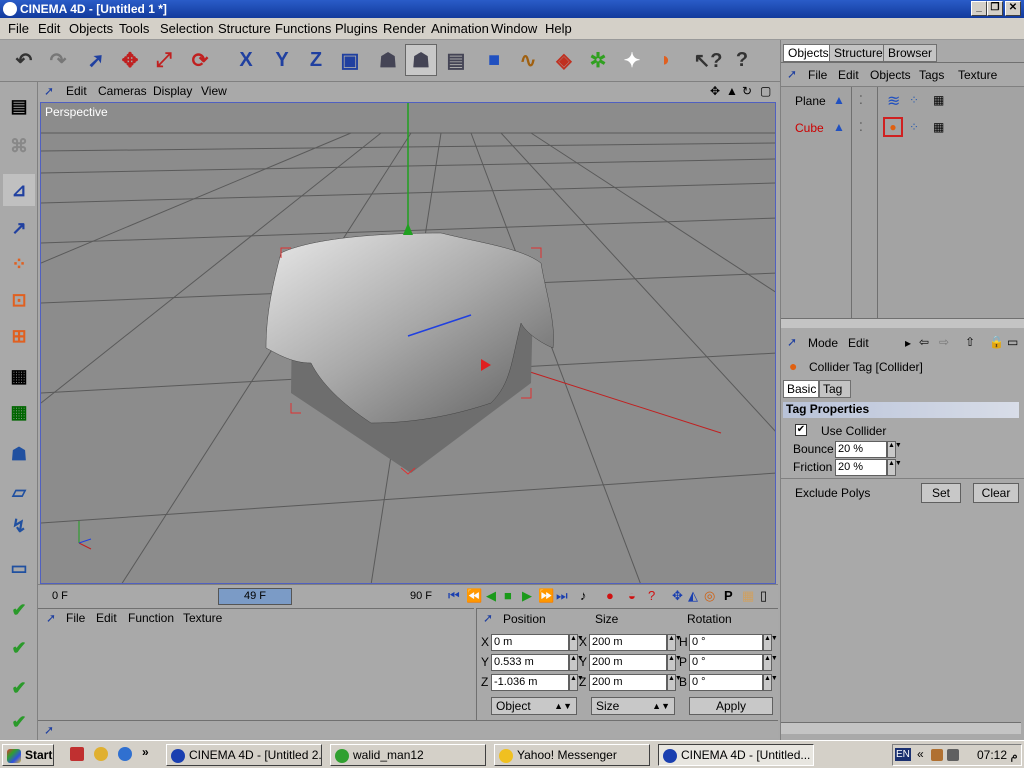 Image resolution: width=1024 pixels, height=768 pixels. I want to click on render-view-icon: ☗, so click(388, 60).